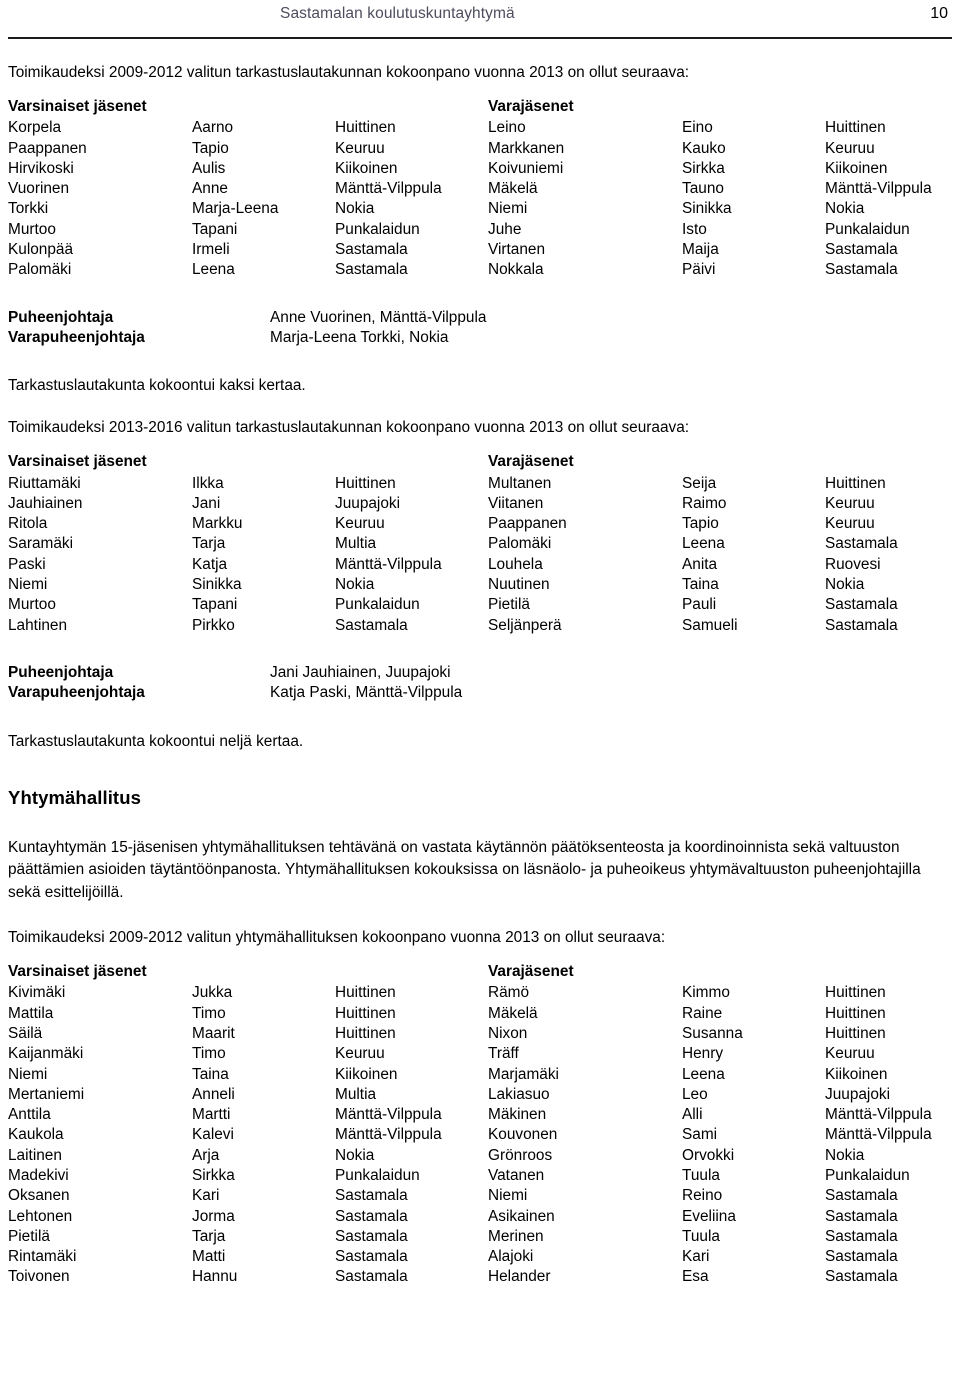  What do you see at coordinates (695, 1277) in the screenshot?
I see `deputy-first-name: Esa` at bounding box center [695, 1277].